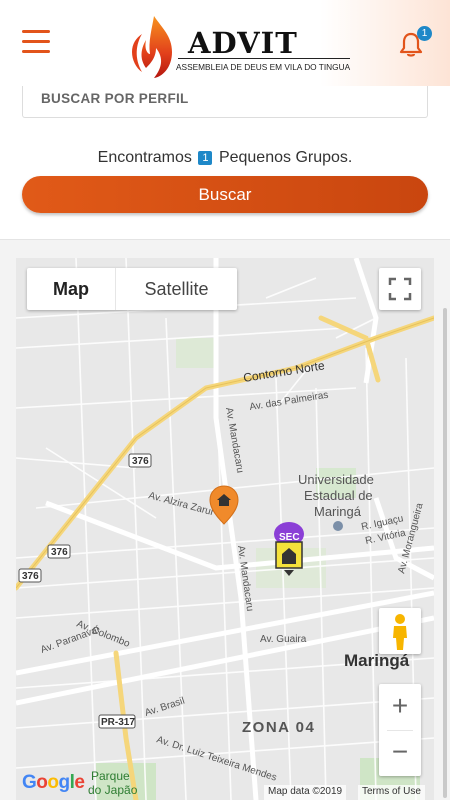 The image size is (450, 800). What do you see at coordinates (71, 289) in the screenshot?
I see `map-type-map-button: Map` at bounding box center [71, 289].